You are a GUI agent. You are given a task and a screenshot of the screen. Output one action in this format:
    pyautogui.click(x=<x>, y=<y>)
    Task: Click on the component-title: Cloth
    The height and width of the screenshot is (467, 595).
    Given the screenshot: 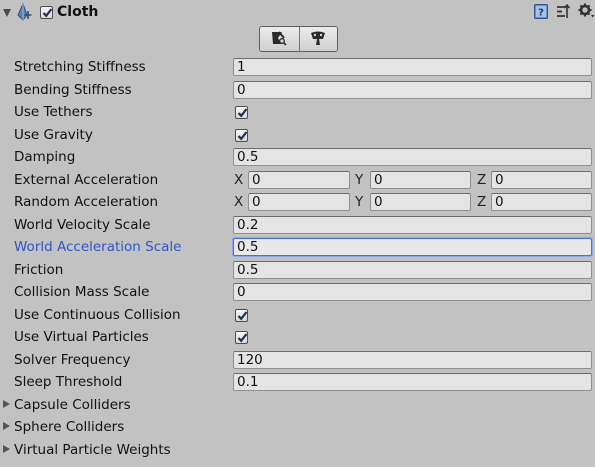 What is the action you would take?
    pyautogui.click(x=78, y=12)
    